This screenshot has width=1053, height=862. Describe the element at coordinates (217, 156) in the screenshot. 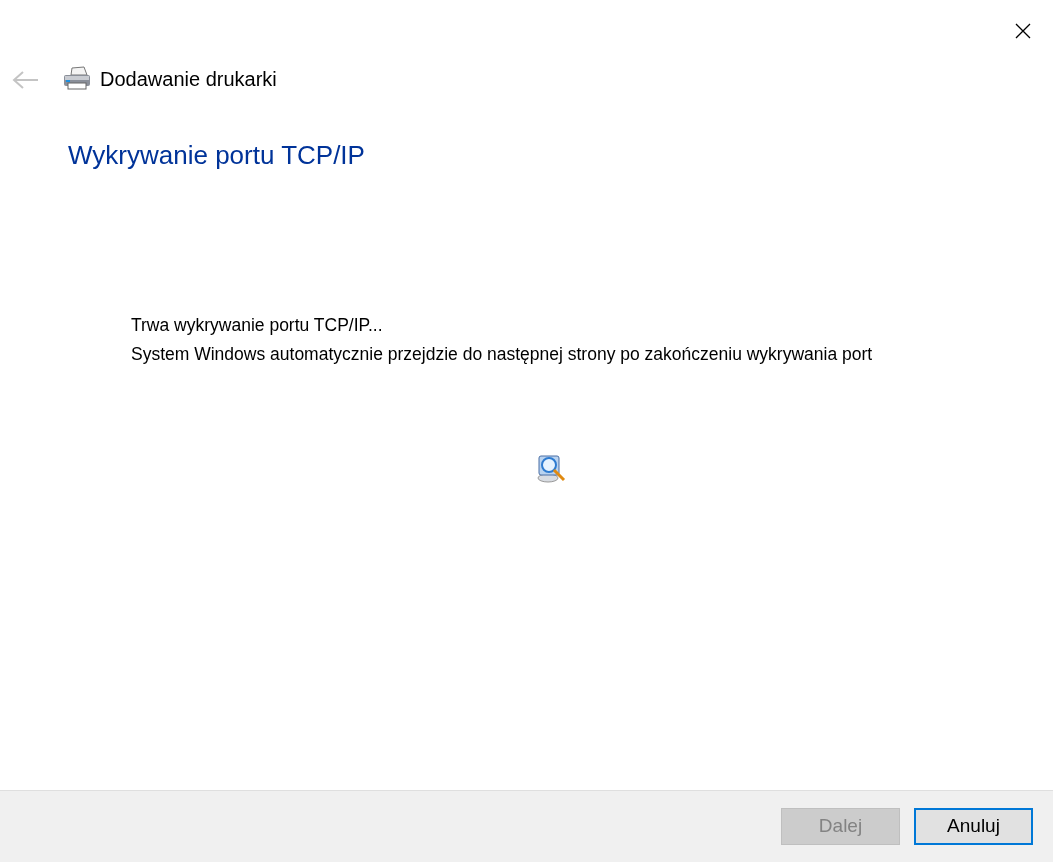

I see `page-heading: Wykrywanie portu TCP/IP` at that location.